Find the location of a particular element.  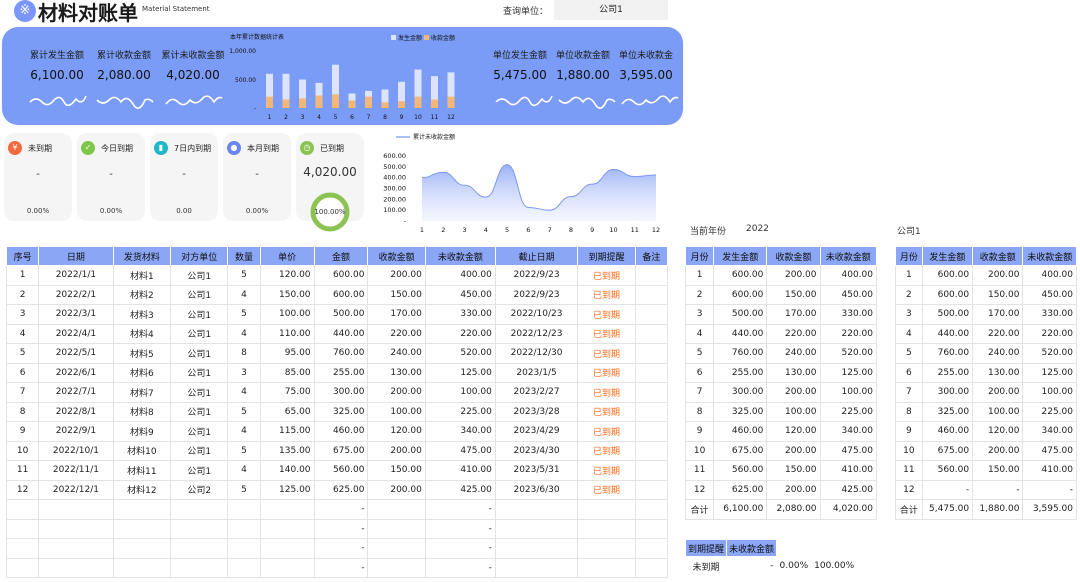

kpi-total-received-value: 2,080.00 is located at coordinates (124, 75).